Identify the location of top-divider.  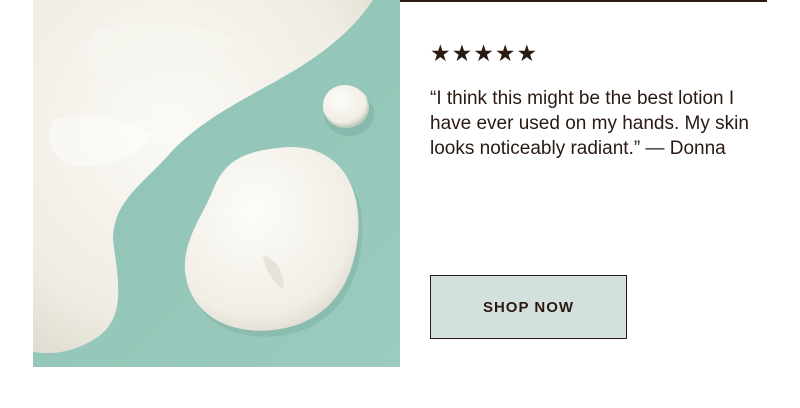
(583, 1).